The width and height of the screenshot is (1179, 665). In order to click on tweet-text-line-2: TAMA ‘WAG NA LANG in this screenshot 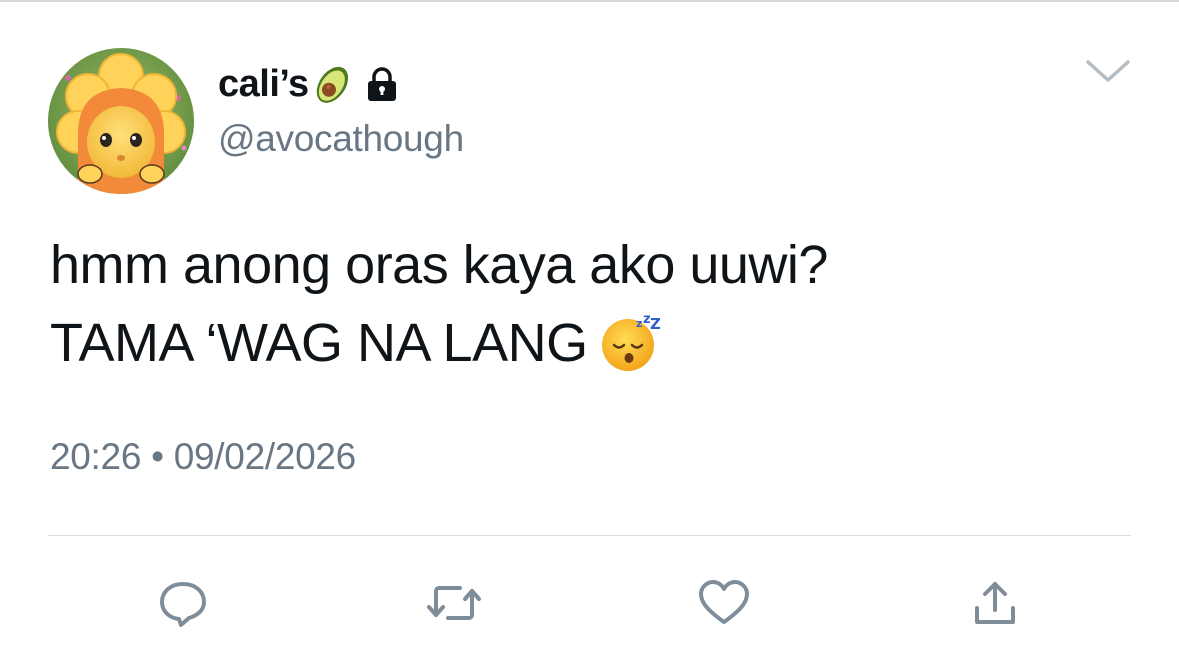, I will do `click(319, 343)`.